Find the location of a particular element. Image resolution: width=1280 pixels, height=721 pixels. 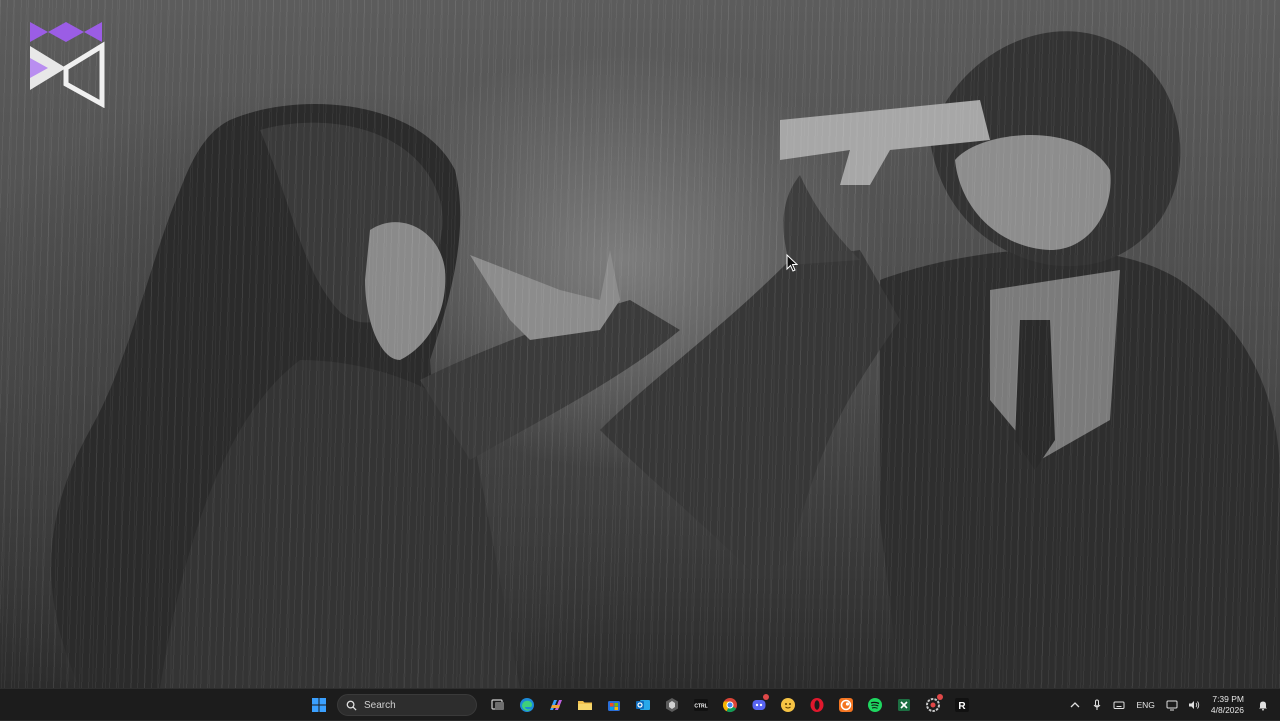

store-button is located at coordinates (613, 705).